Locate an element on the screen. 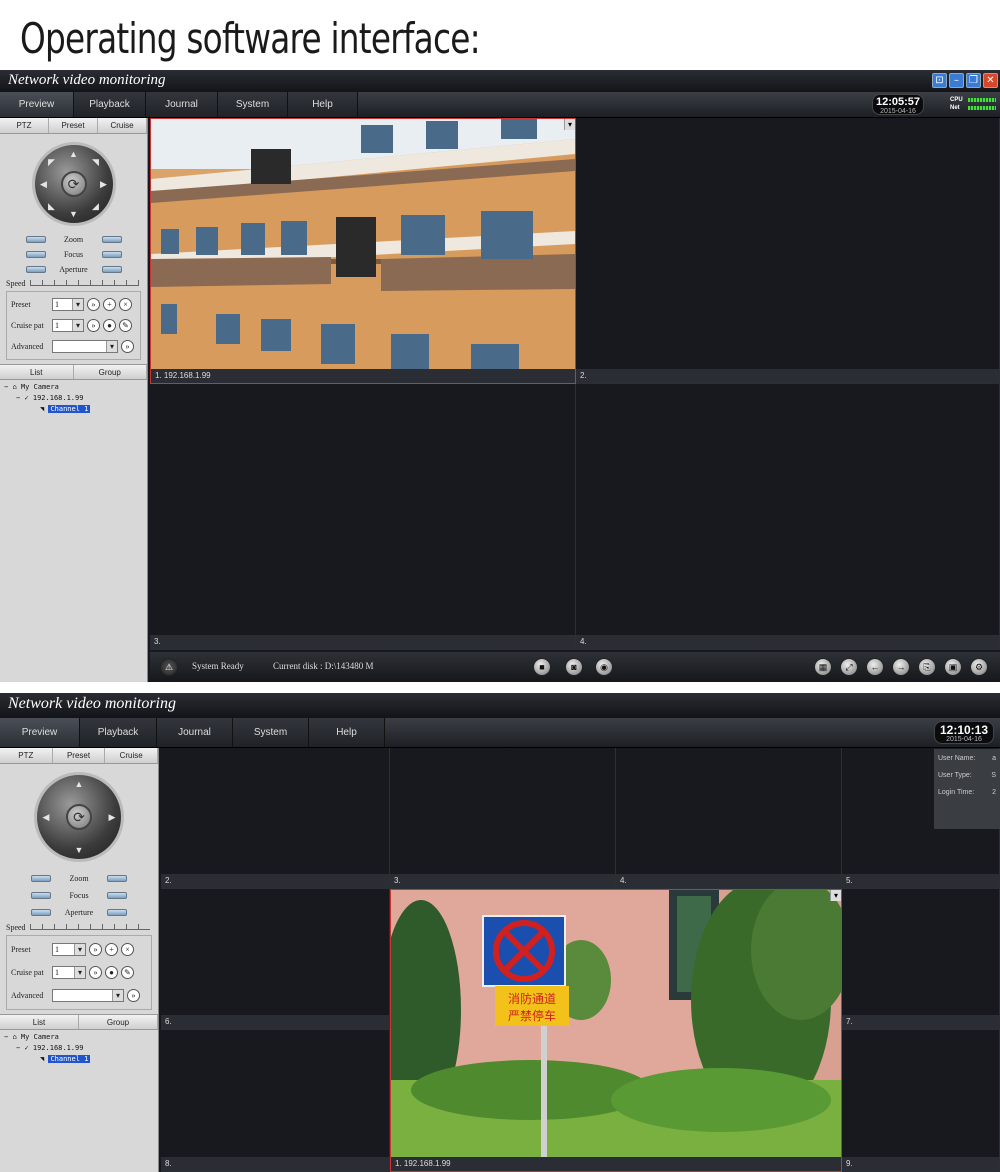 This screenshot has height=1172, width=1000. close-button: ✕ is located at coordinates (990, 80).